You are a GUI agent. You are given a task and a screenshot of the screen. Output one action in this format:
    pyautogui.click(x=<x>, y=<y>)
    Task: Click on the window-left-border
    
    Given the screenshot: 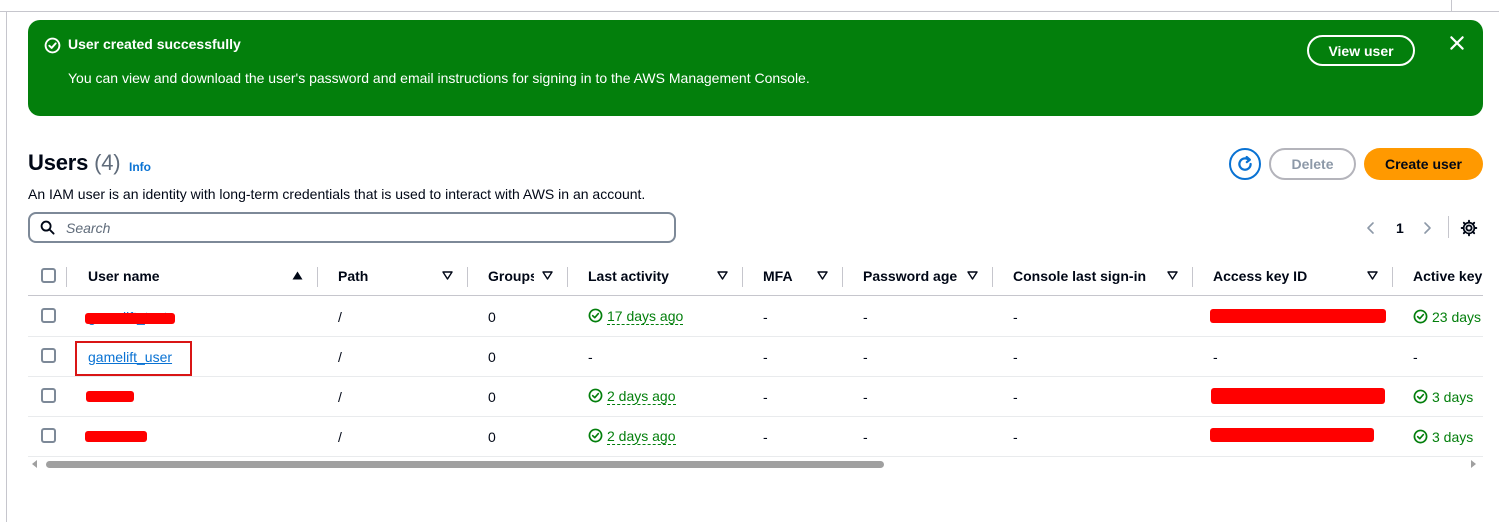 What is the action you would take?
    pyautogui.click(x=6, y=267)
    